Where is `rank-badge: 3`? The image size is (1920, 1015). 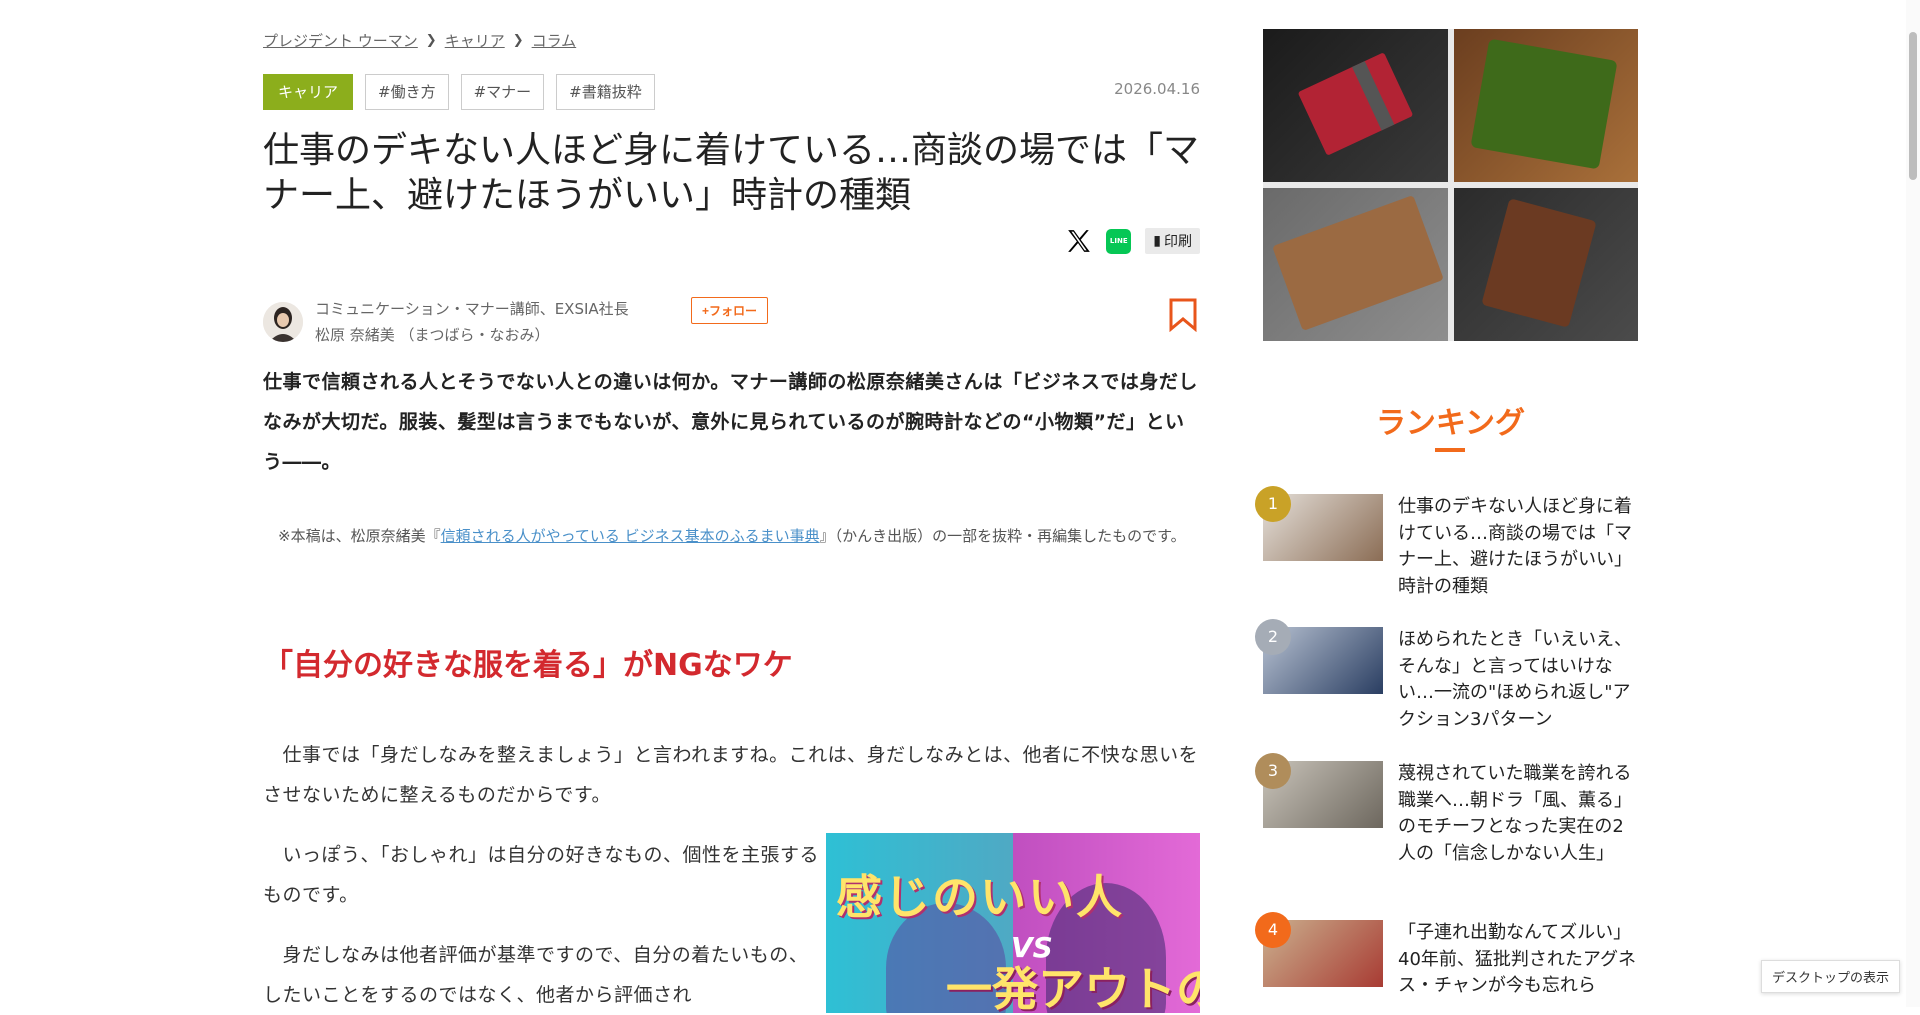 rank-badge: 3 is located at coordinates (1273, 771).